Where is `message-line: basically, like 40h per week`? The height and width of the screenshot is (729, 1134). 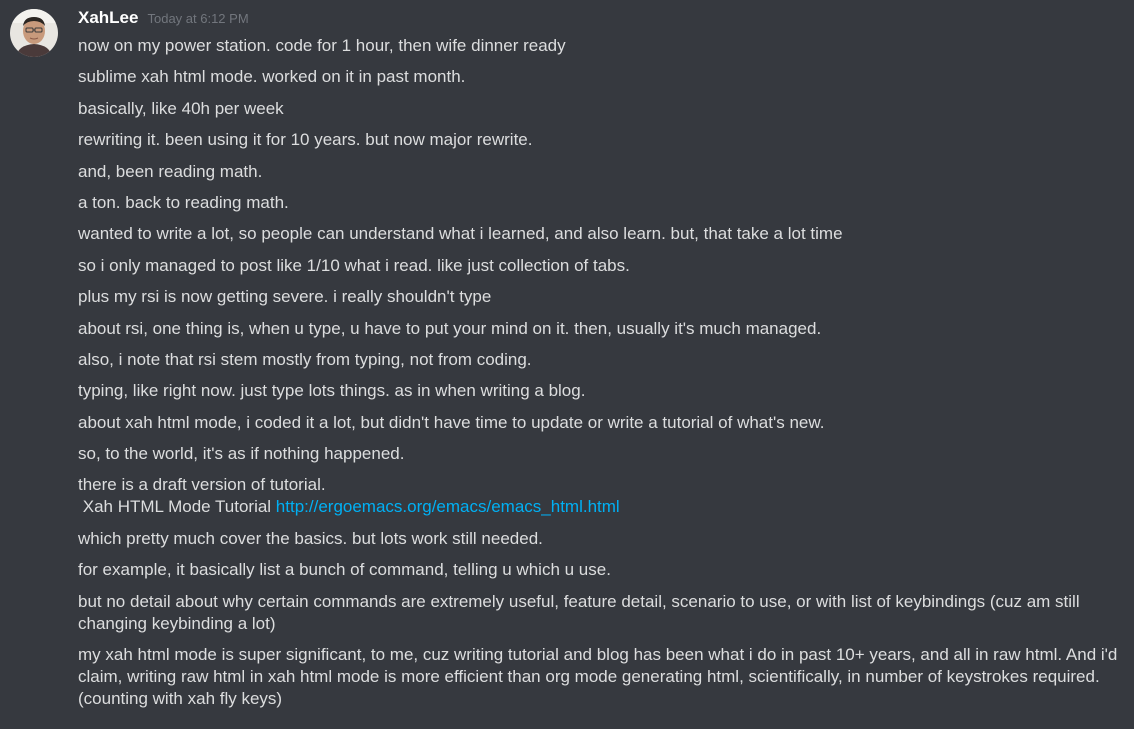 message-line: basically, like 40h per week is located at coordinates (181, 108).